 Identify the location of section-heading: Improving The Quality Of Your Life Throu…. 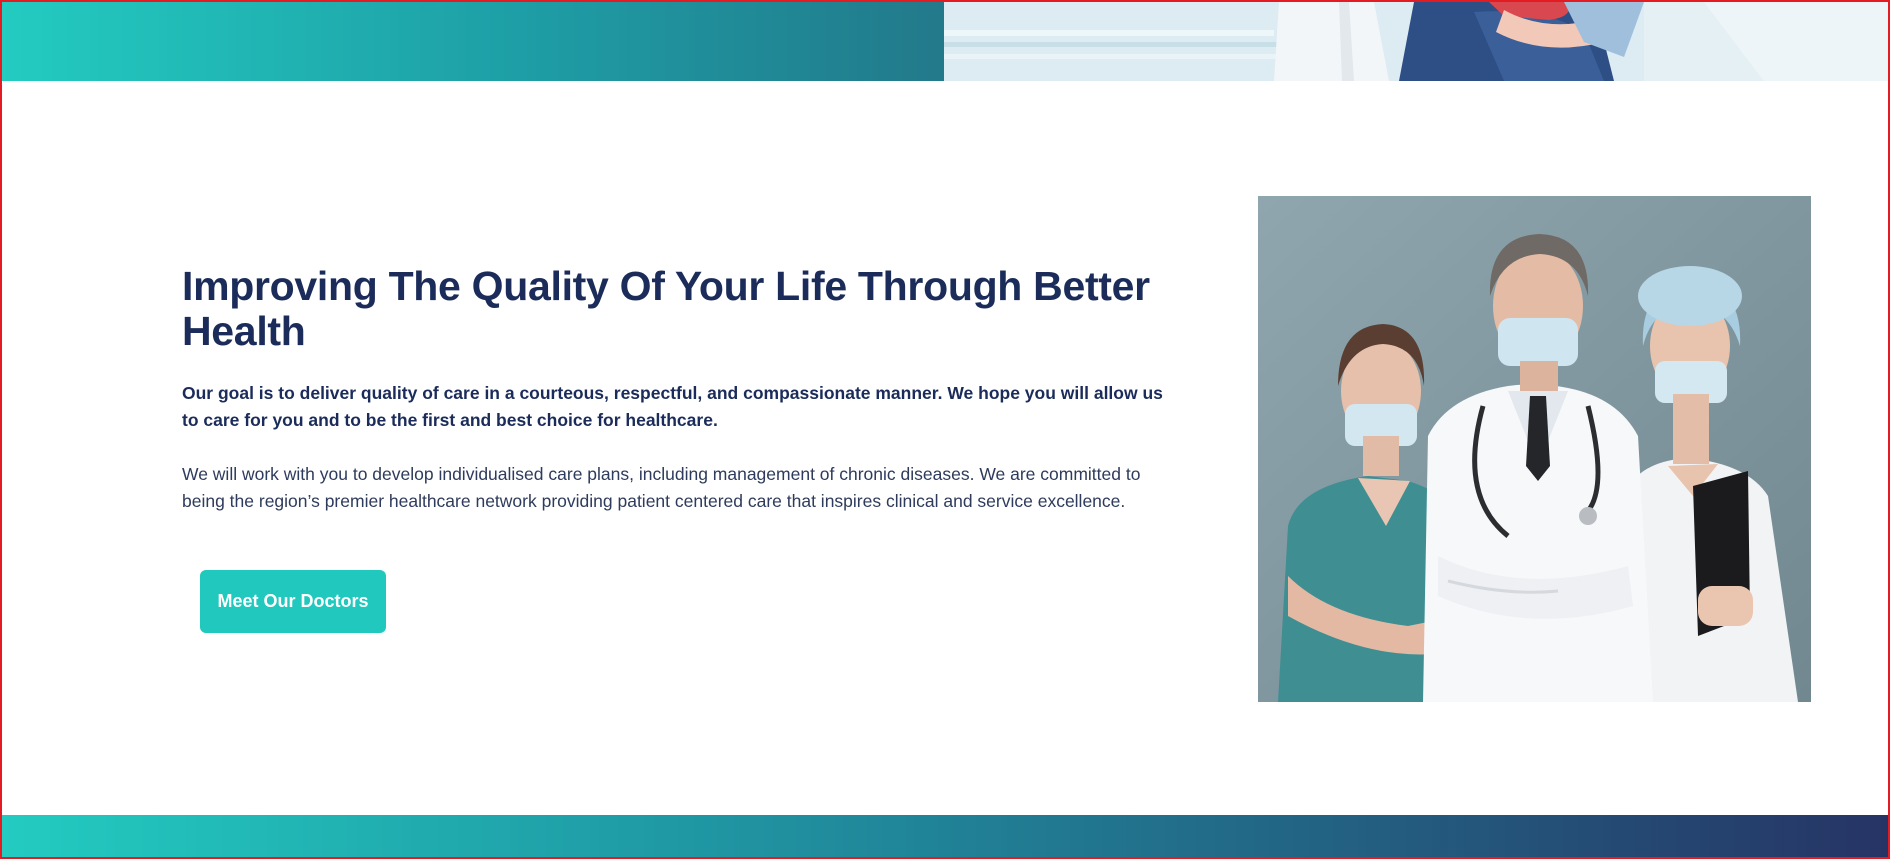
(666, 308).